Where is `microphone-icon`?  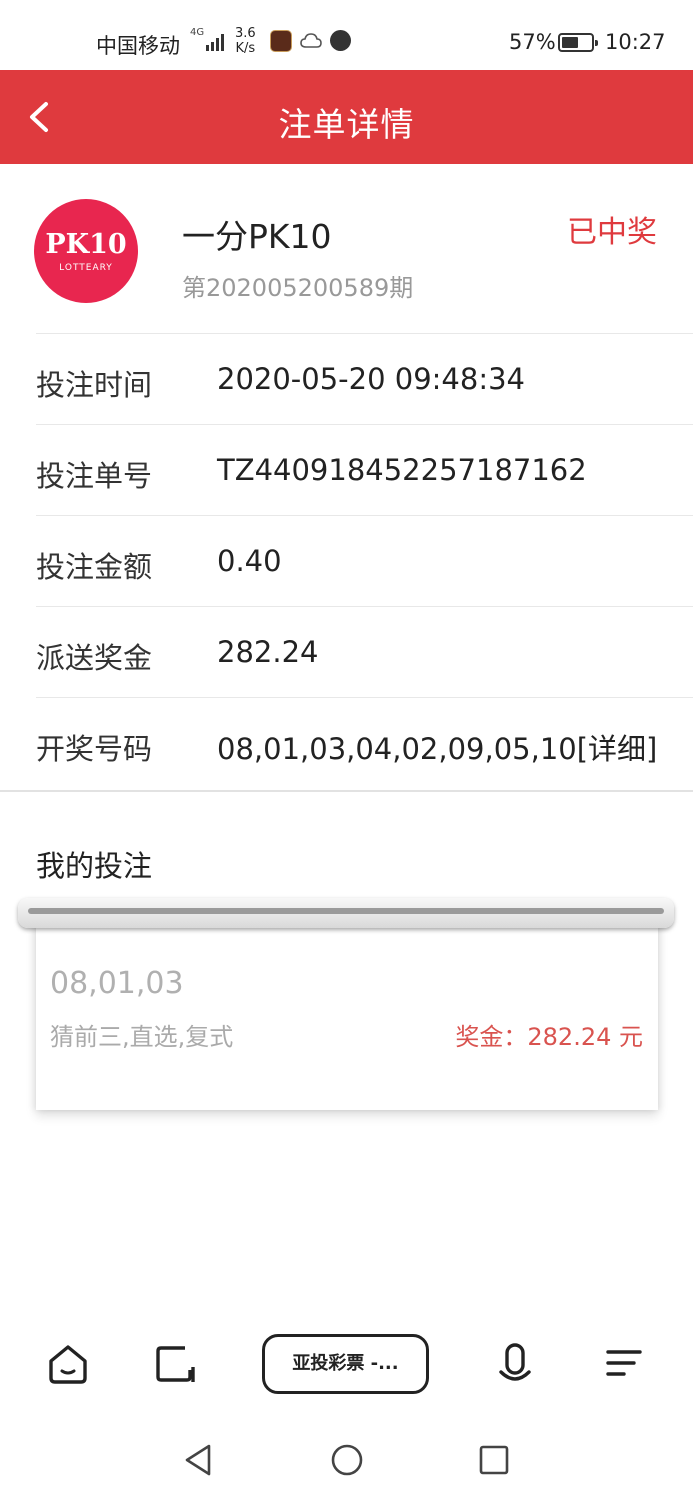
microphone-icon is located at coordinates (515, 1364).